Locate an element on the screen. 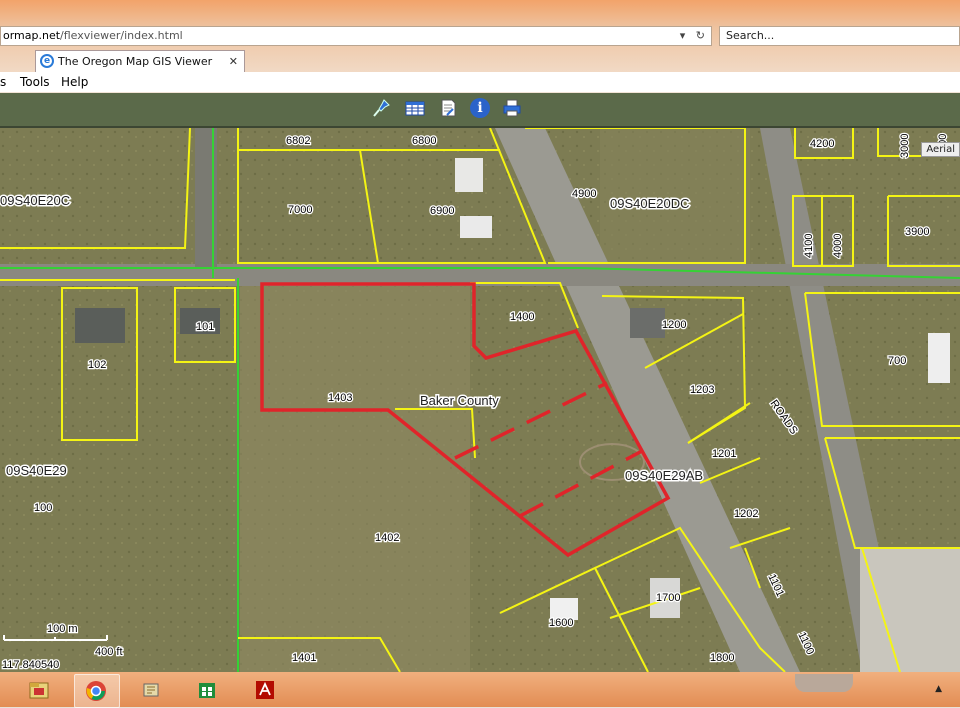 The height and width of the screenshot is (708, 960). parcel-number: 1200 is located at coordinates (674, 325).